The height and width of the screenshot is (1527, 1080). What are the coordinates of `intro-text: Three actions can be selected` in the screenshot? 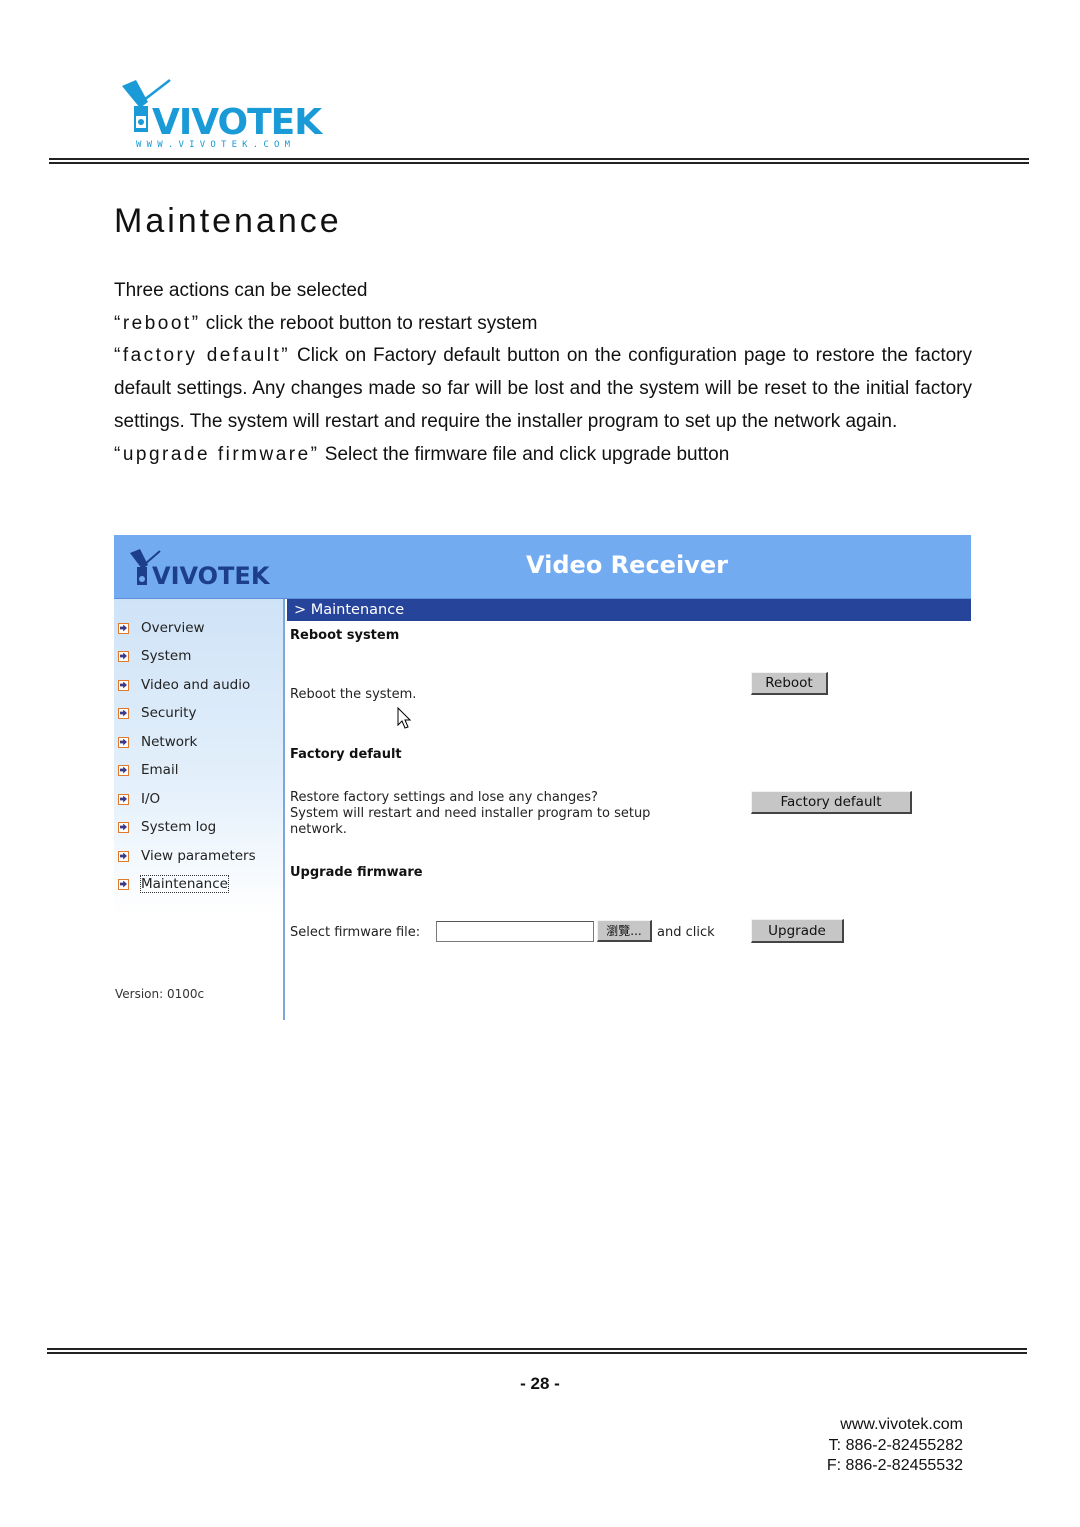 It's located at (241, 290).